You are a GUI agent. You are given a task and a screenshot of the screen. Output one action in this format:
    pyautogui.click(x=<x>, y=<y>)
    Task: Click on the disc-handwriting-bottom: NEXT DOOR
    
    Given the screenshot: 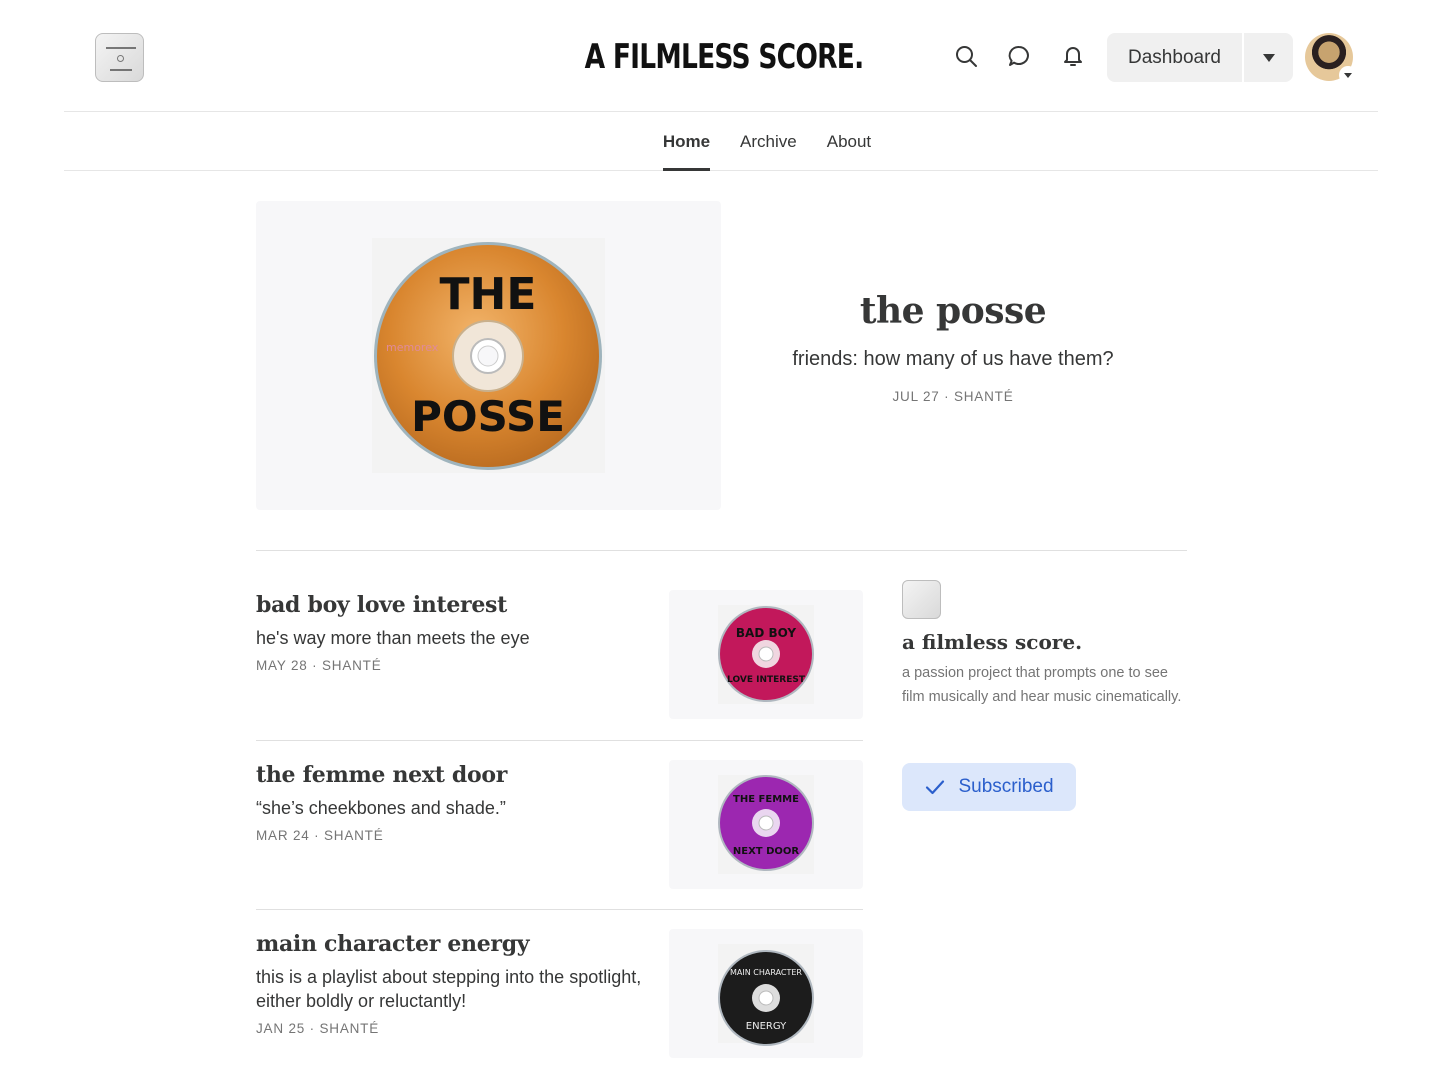 What is the action you would take?
    pyautogui.click(x=766, y=851)
    